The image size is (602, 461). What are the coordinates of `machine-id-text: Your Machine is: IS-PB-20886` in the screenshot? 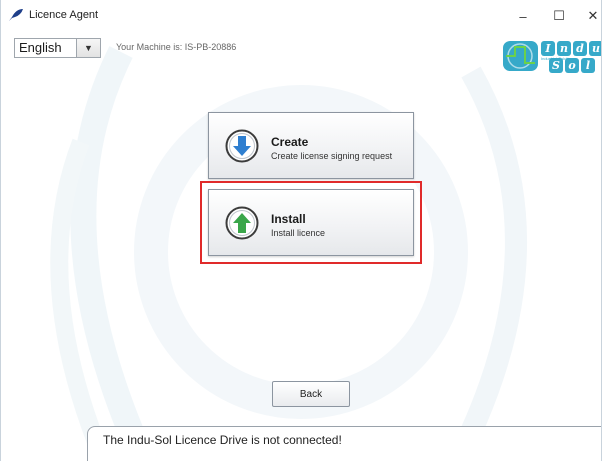 It's located at (176, 47).